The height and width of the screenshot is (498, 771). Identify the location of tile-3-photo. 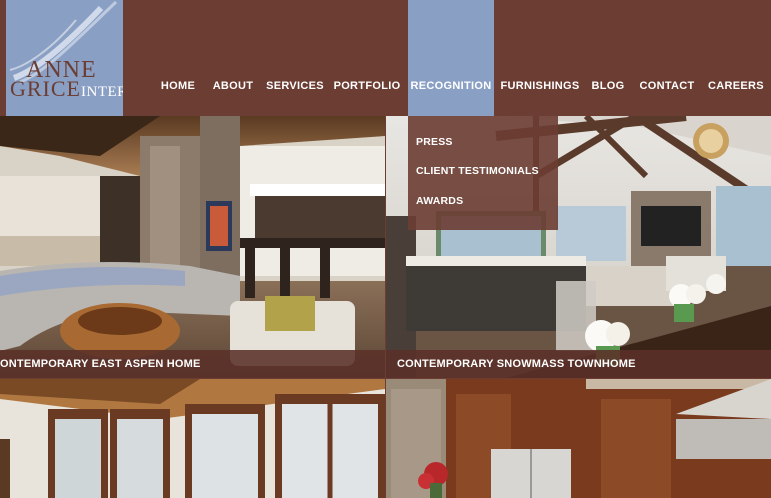
(192, 438).